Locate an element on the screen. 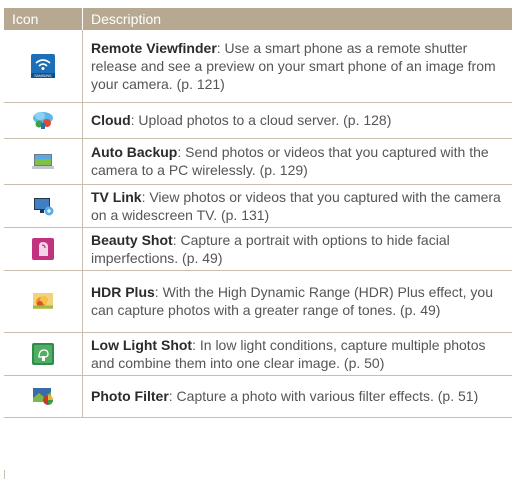 This screenshot has height=479, width=515. table-header-row: Icon Description is located at coordinates (258, 19).